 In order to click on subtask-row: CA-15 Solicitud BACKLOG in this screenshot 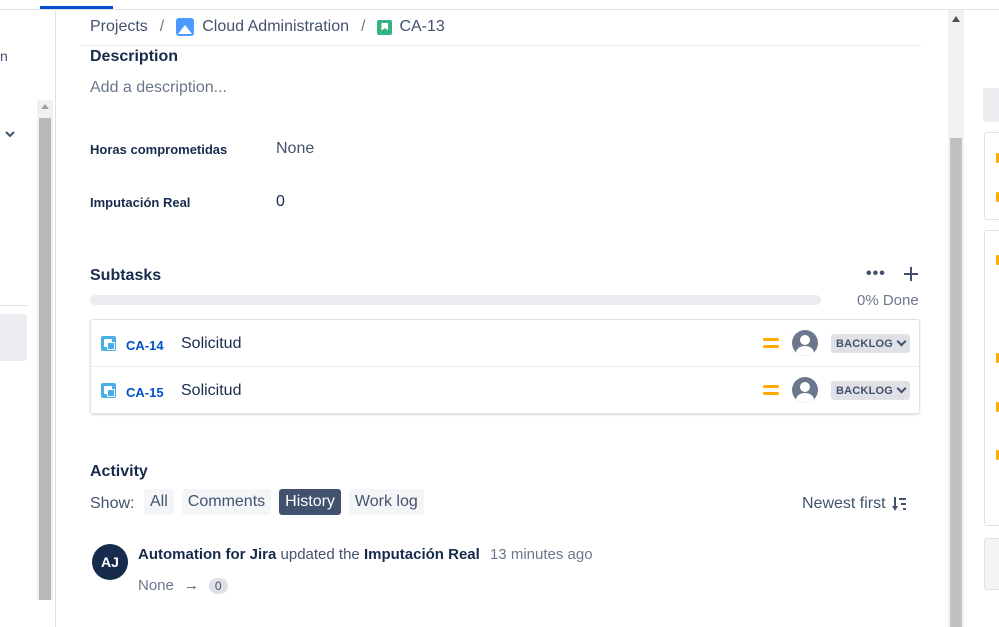, I will do `click(505, 389)`.